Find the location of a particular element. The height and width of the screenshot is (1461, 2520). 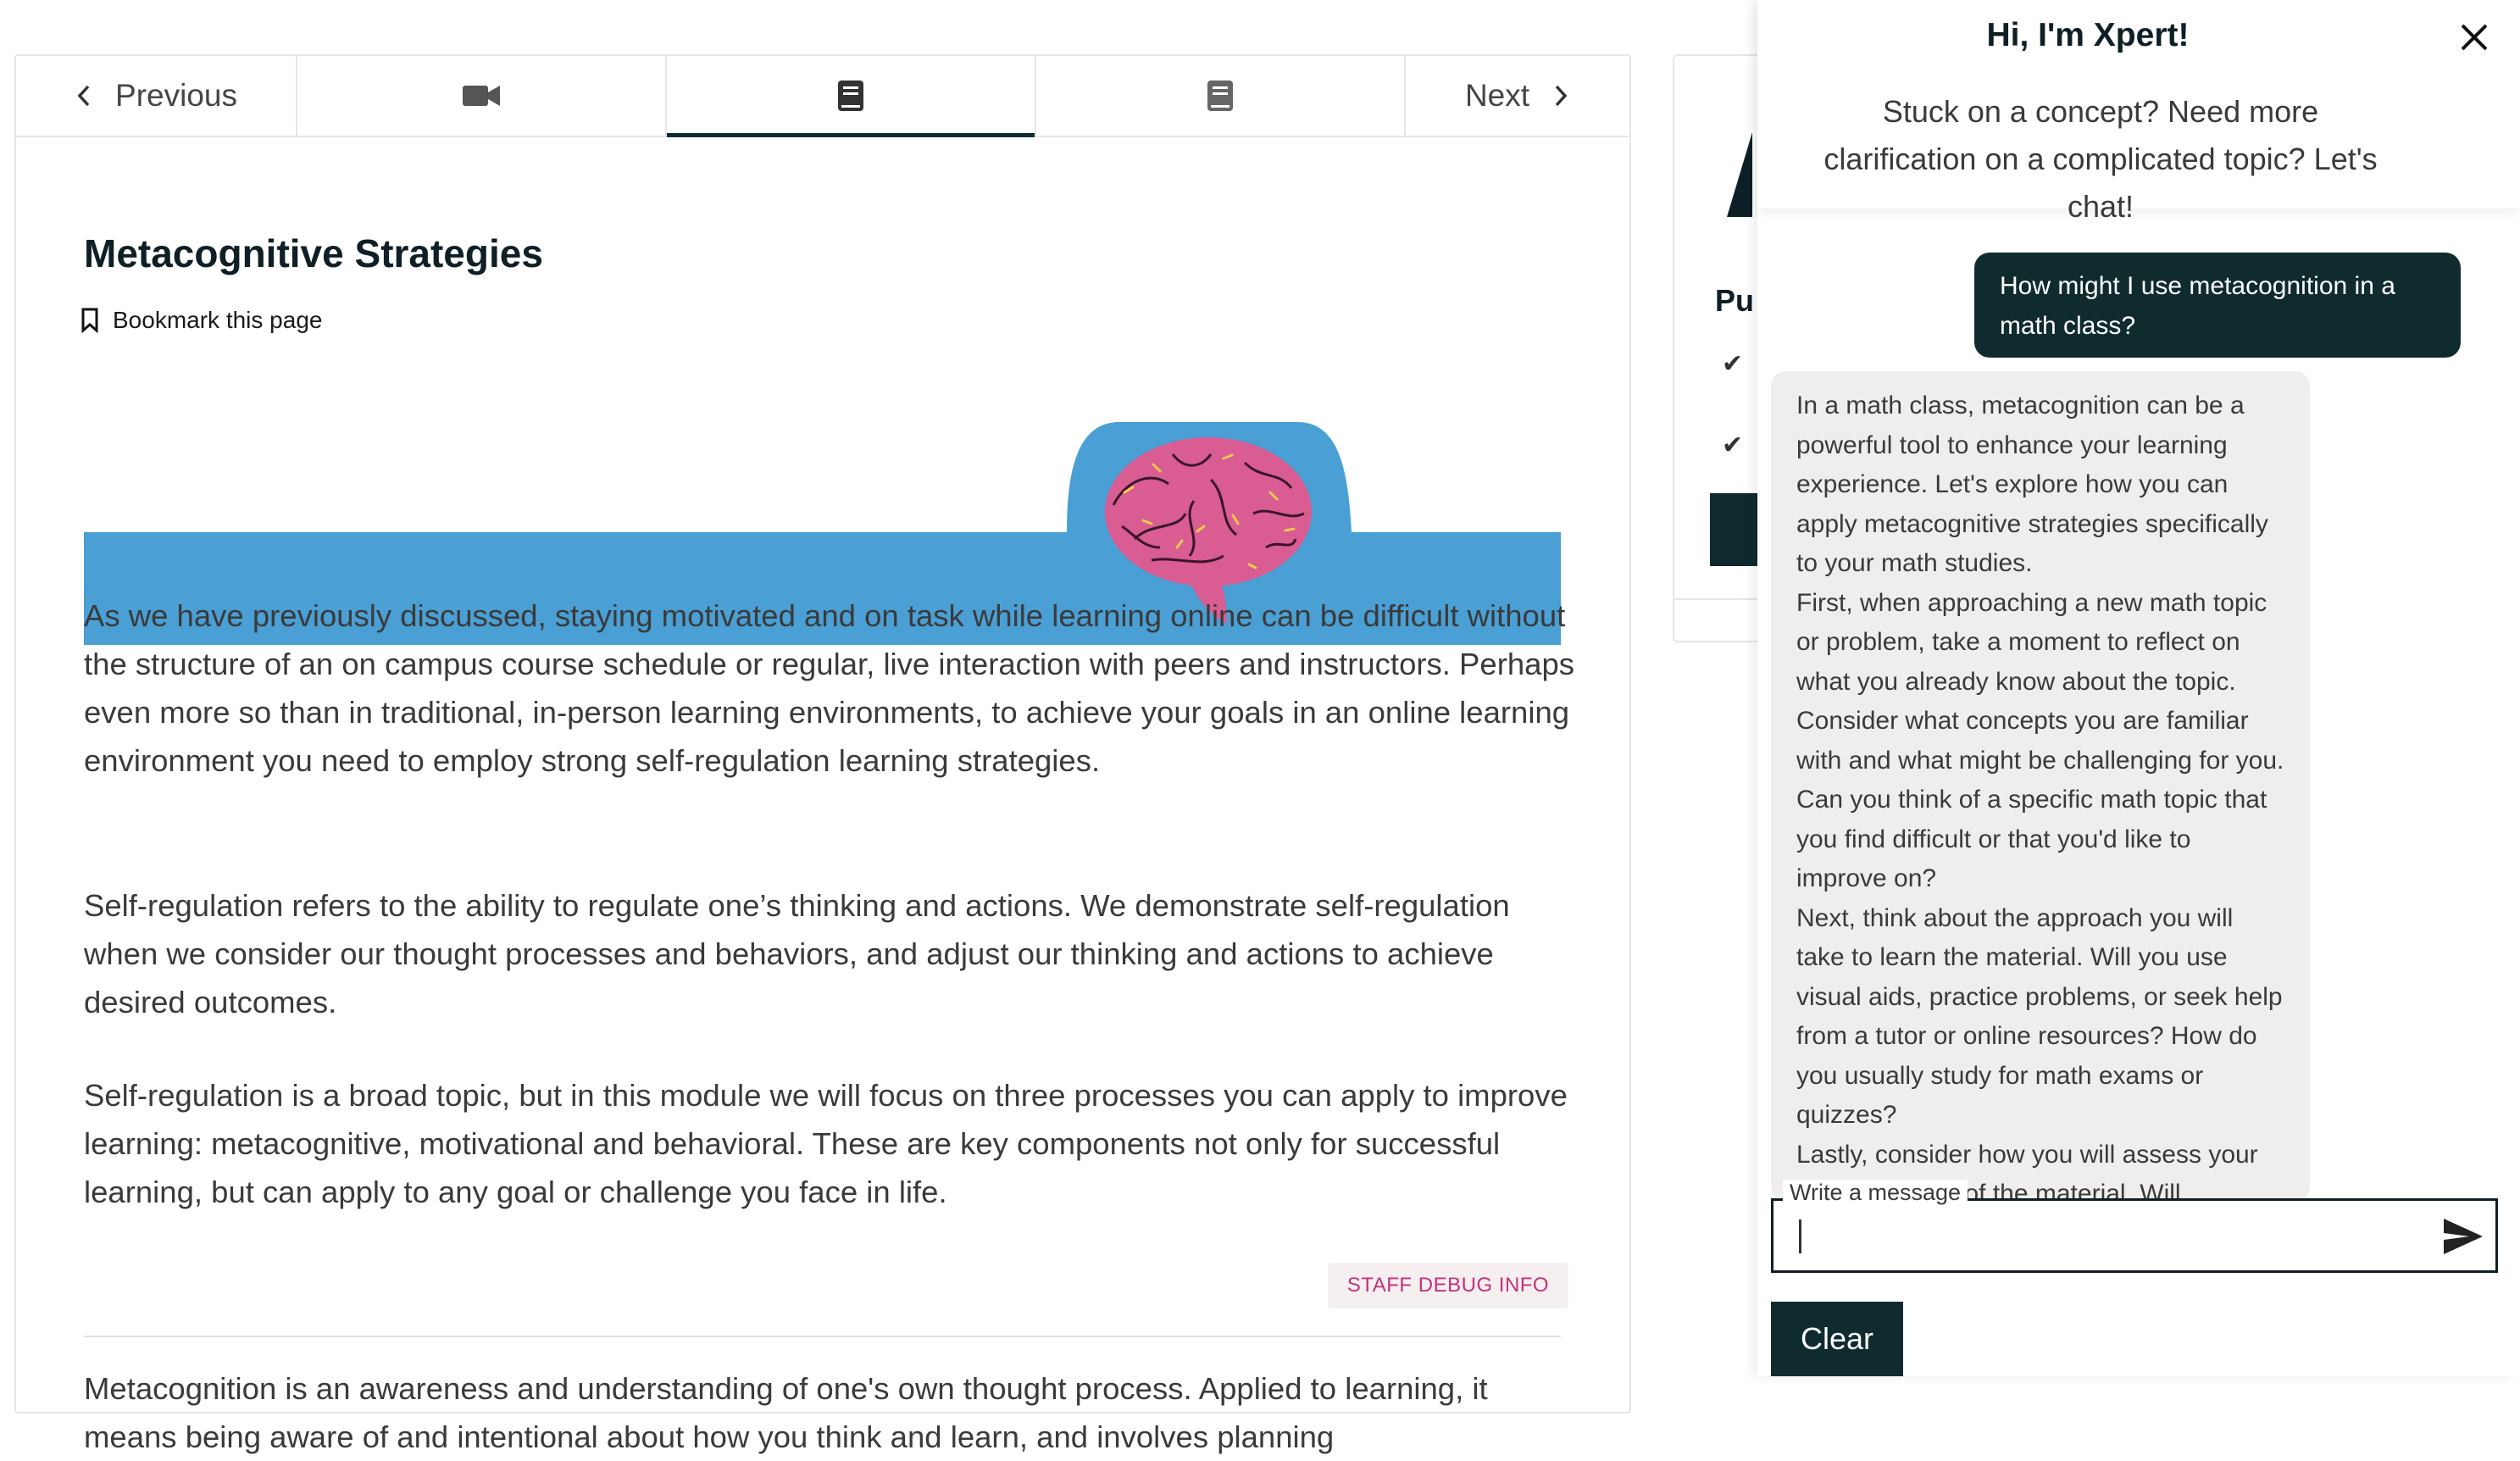

tab-video is located at coordinates (482, 96).